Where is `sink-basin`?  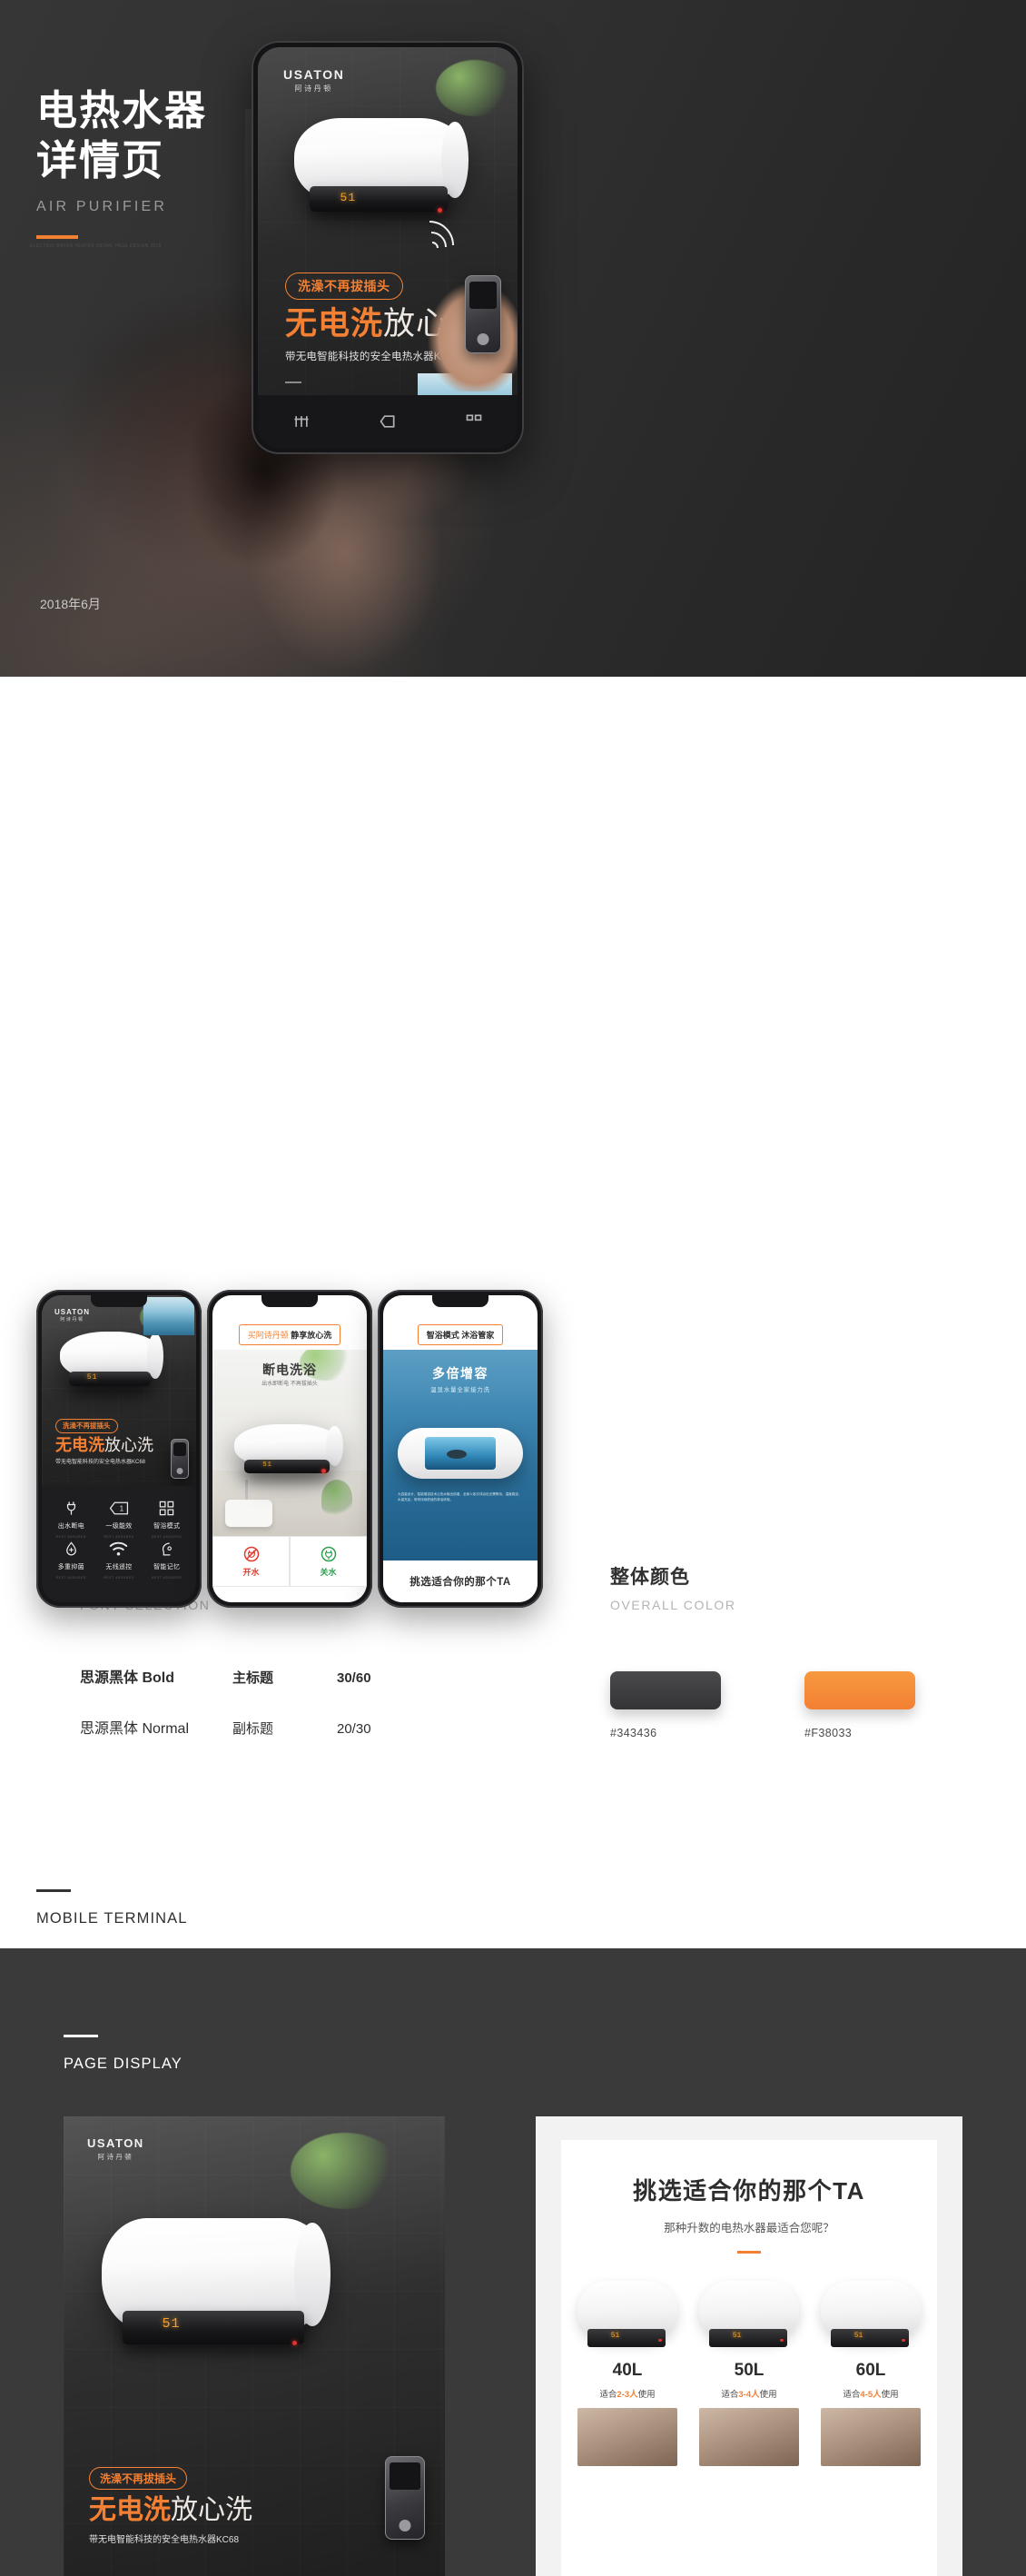
sink-basin is located at coordinates (248, 1513).